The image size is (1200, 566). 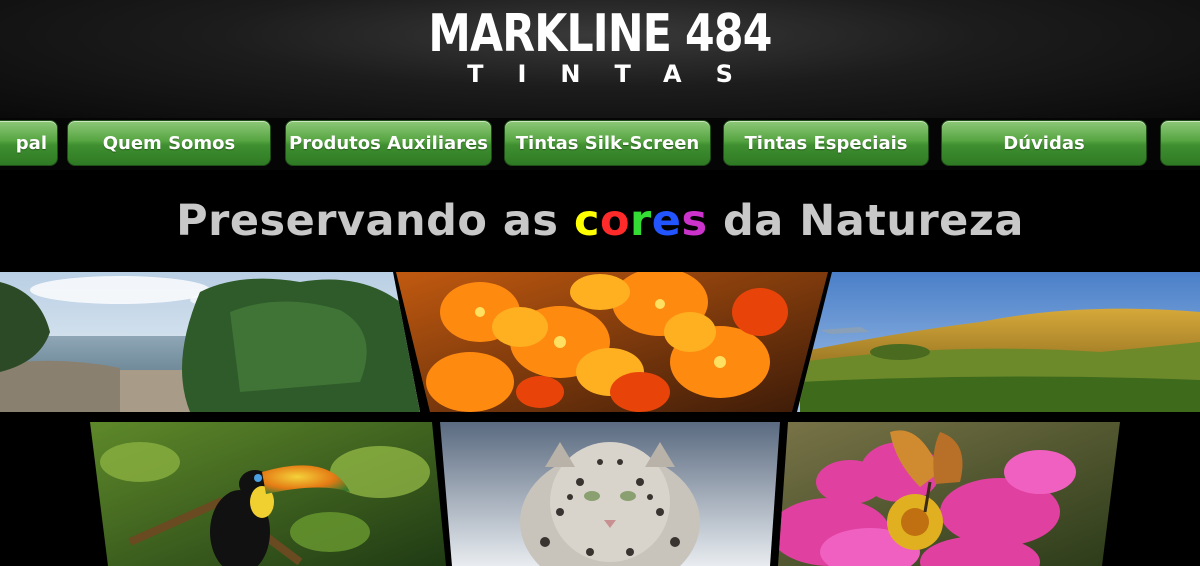 I want to click on nav-item-next, so click(x=1180, y=143).